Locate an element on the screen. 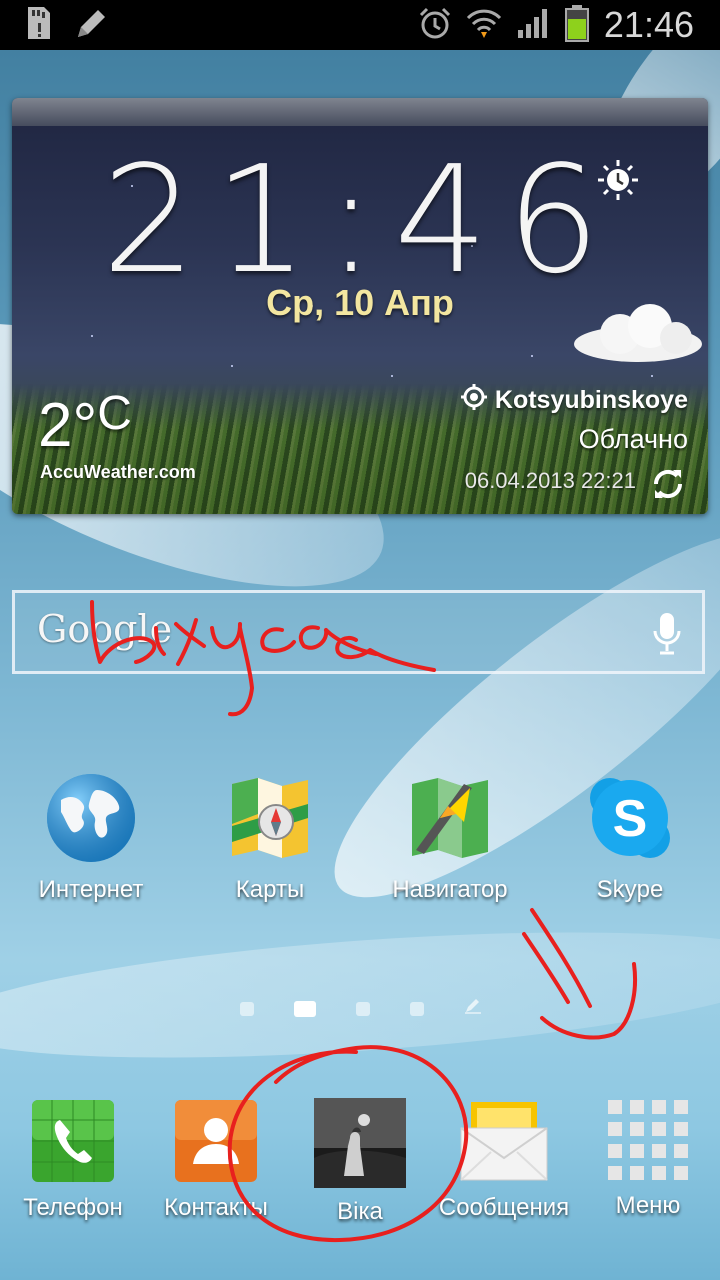 The image size is (720, 1280). google-logo: Google is located at coordinates (105, 629).